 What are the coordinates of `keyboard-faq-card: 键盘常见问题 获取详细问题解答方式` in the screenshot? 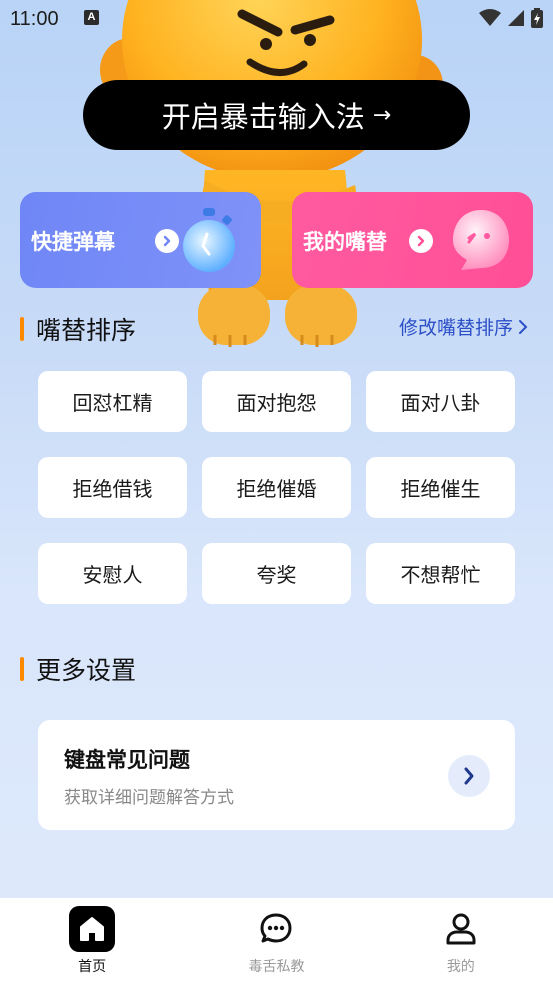 It's located at (276, 775).